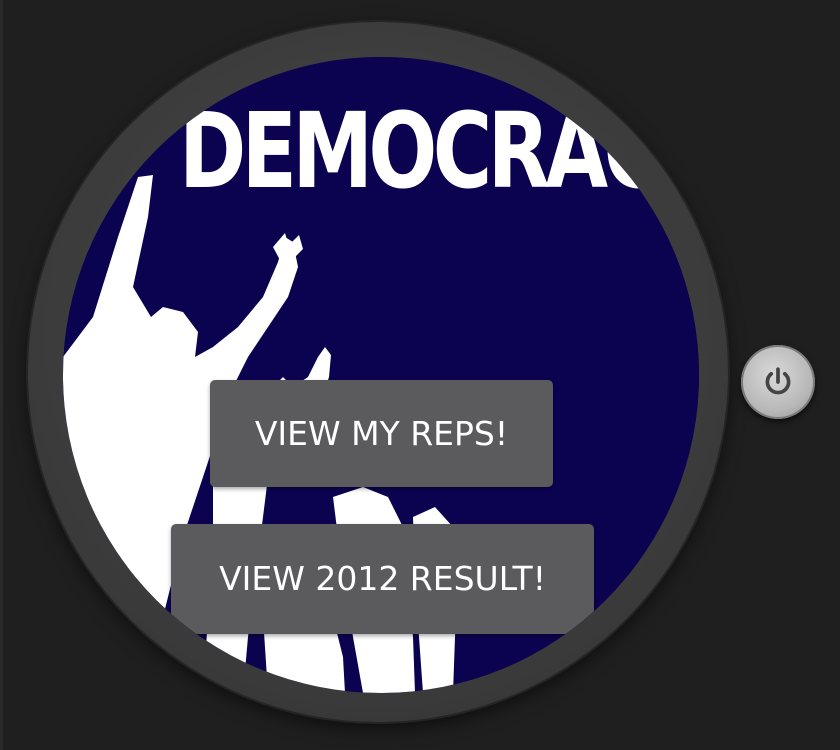 This screenshot has width=840, height=750. What do you see at coordinates (1, 375) in the screenshot?
I see `window-edge` at bounding box center [1, 375].